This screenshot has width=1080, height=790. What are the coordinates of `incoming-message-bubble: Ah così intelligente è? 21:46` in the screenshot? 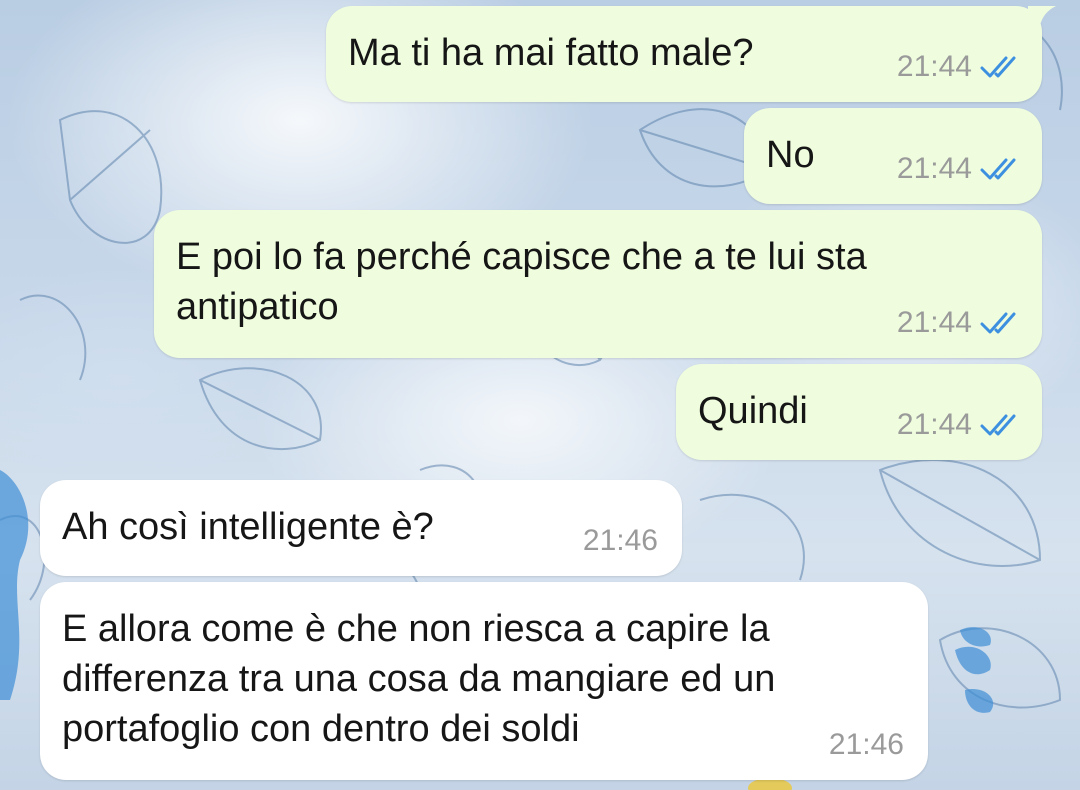 It's located at (361, 528).